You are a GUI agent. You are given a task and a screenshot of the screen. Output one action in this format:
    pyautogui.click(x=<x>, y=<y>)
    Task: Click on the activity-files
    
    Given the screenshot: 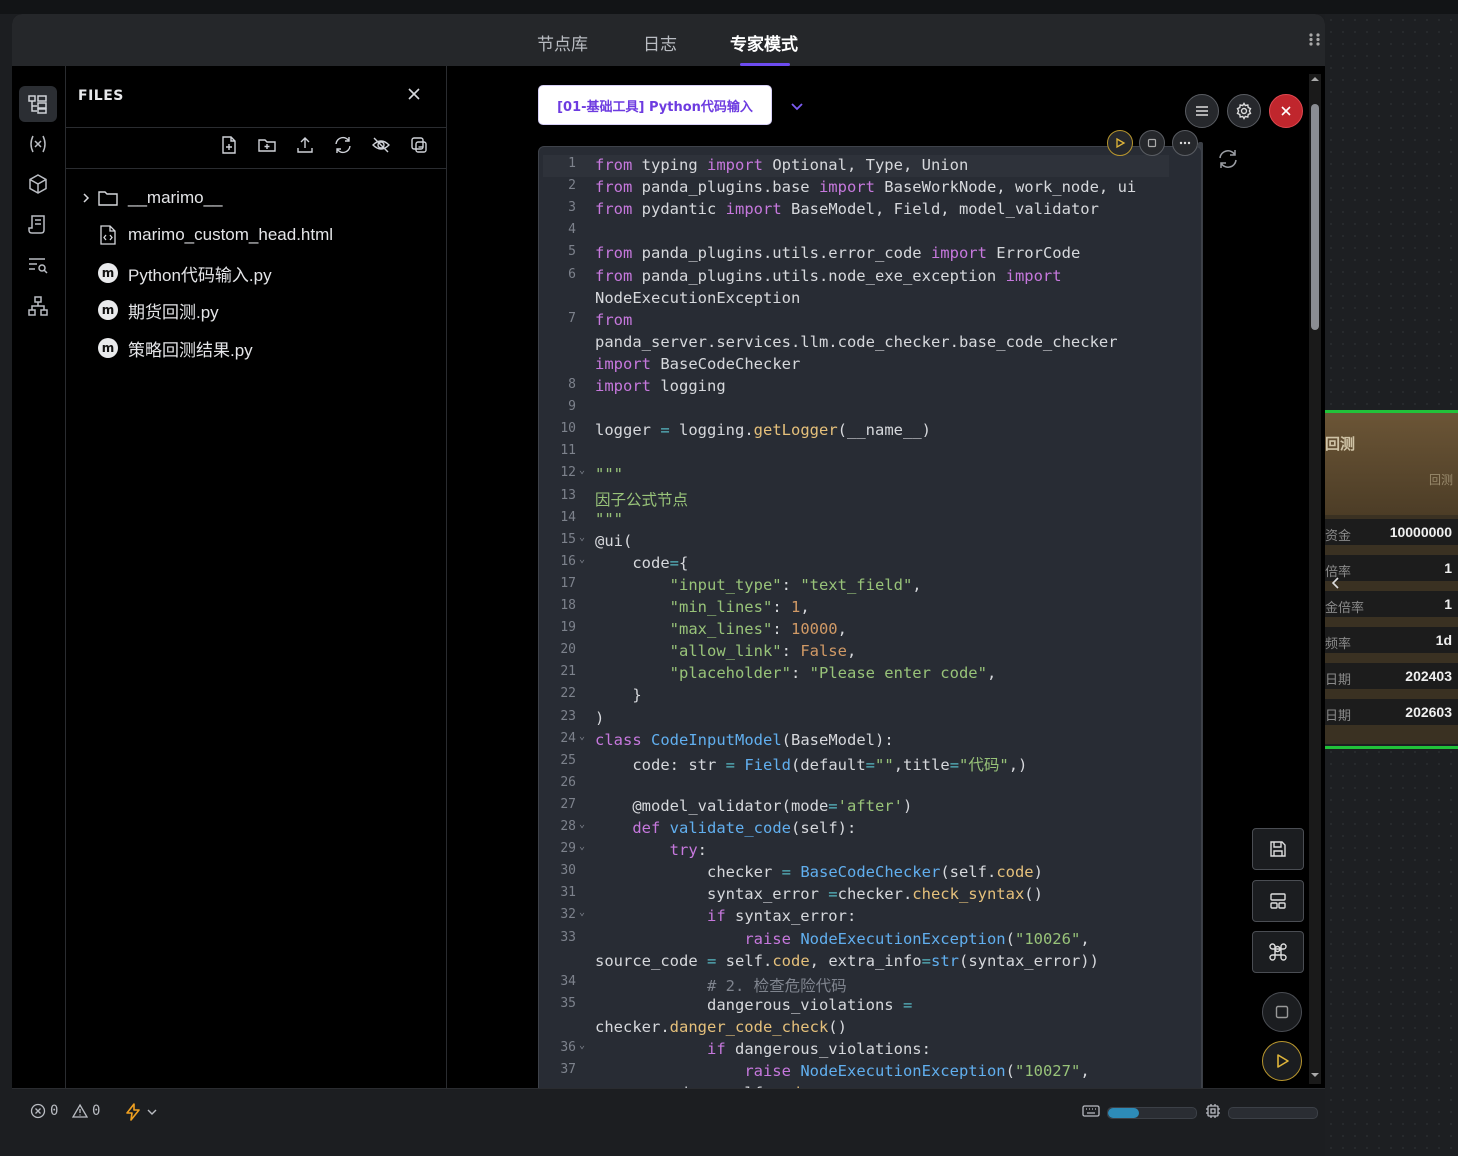 What is the action you would take?
    pyautogui.click(x=38, y=104)
    